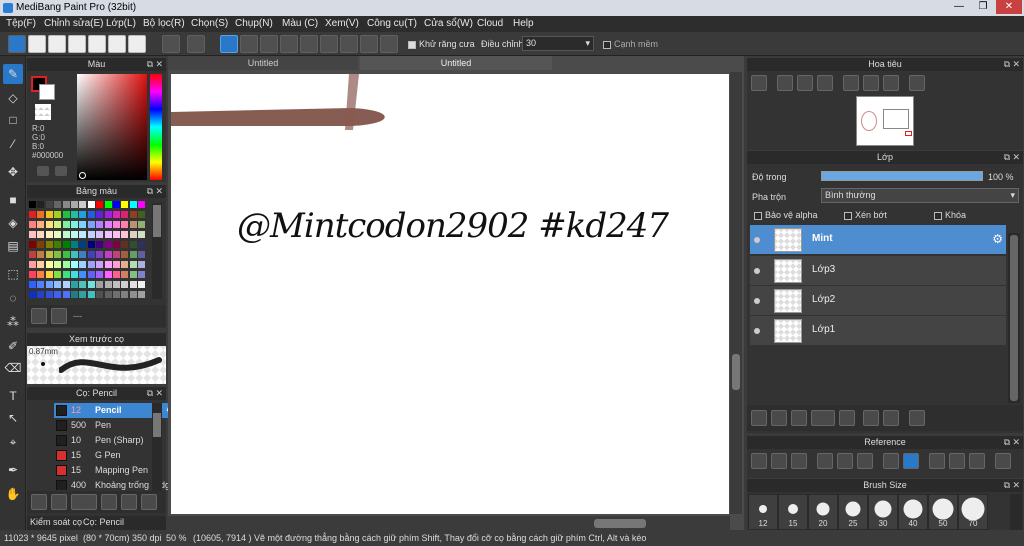  What do you see at coordinates (943, 512) in the screenshot?
I see `brush-size-50: 50` at bounding box center [943, 512].